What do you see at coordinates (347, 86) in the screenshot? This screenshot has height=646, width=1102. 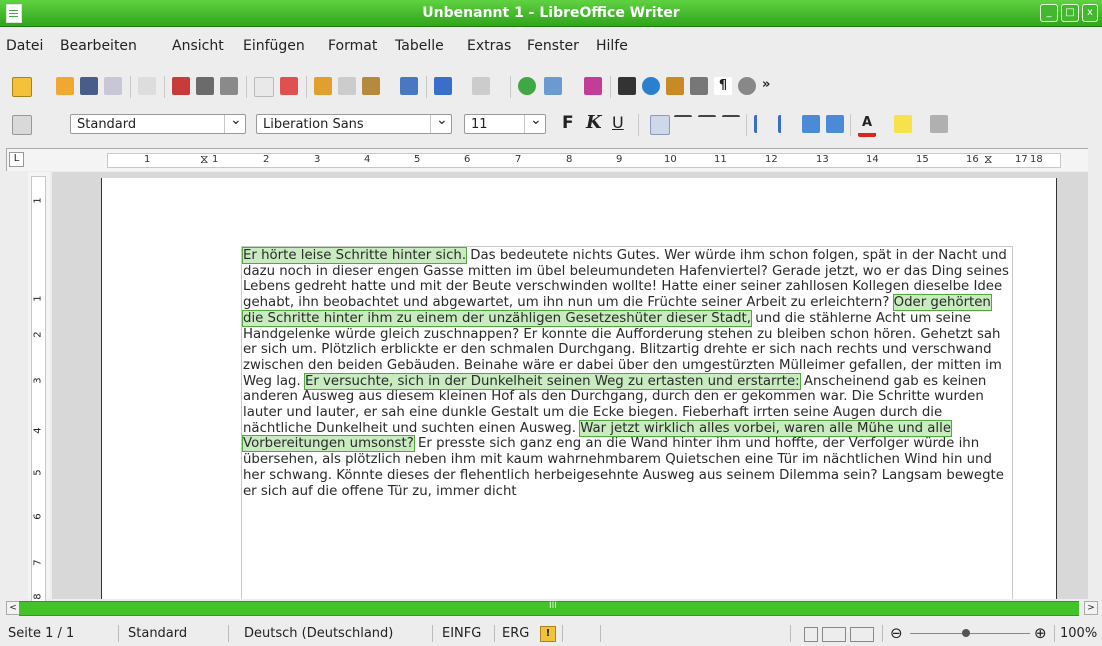 I see `copy-icon` at bounding box center [347, 86].